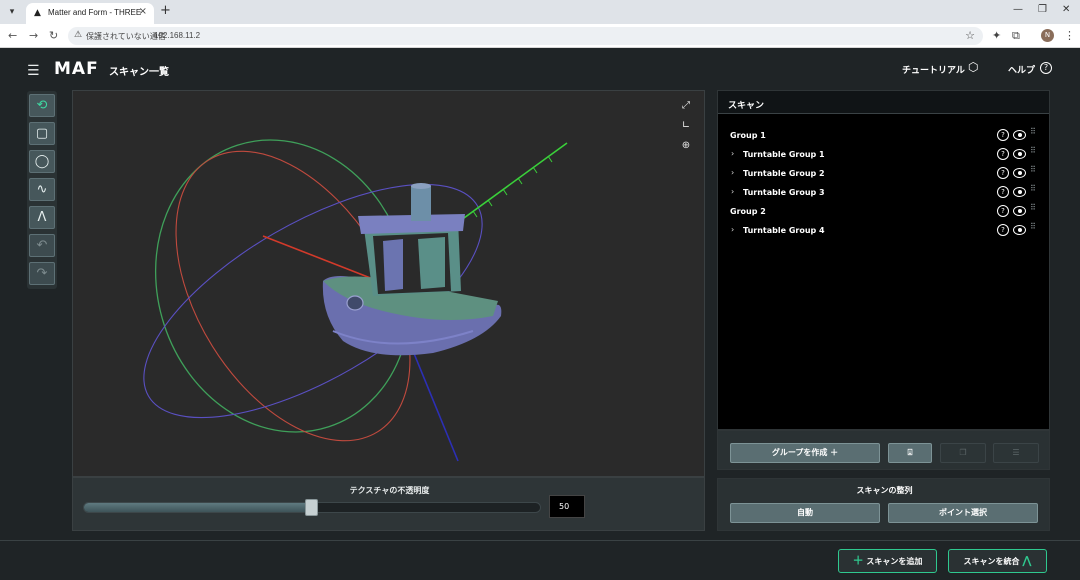  Describe the element at coordinates (42, 245) in the screenshot. I see `undo-icon: ↶` at that location.